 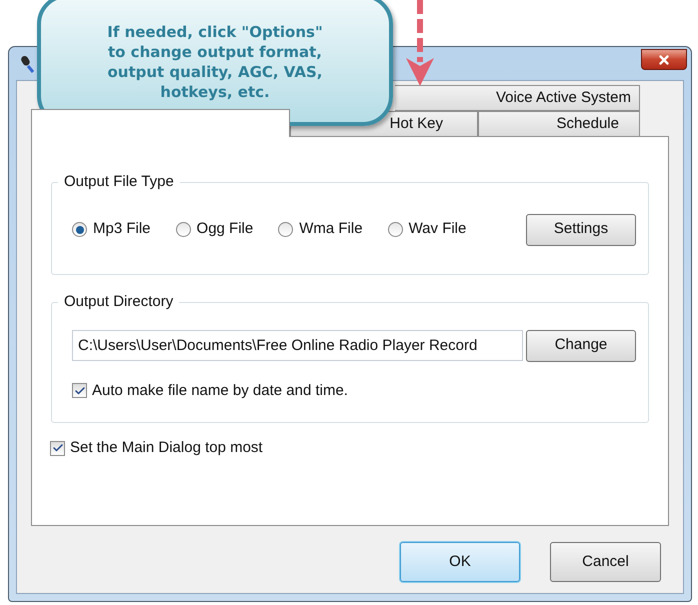 I want to click on path-field: C:\Users\User\Documents\Free Online Radio Player Record, so click(x=297, y=345).